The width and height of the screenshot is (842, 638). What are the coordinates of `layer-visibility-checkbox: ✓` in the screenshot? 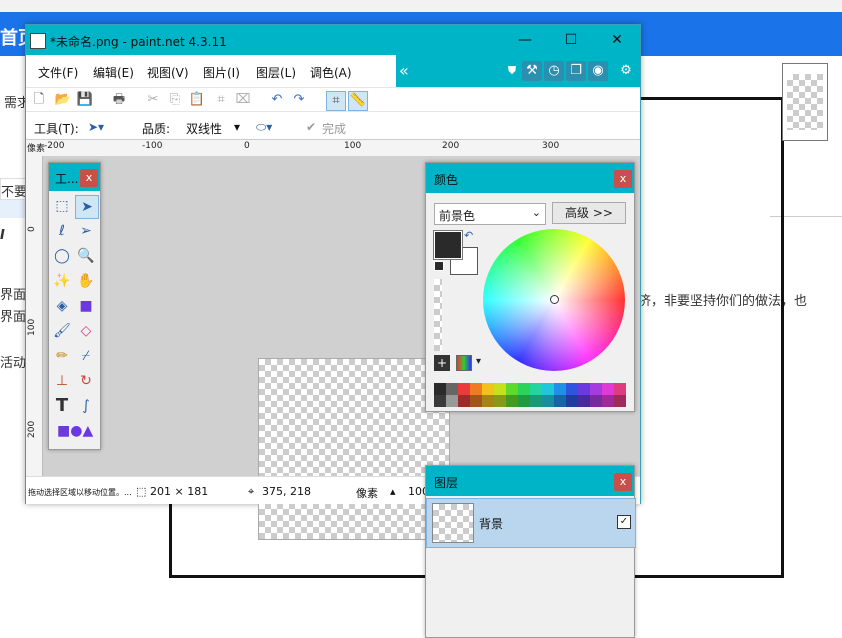 It's located at (624, 522).